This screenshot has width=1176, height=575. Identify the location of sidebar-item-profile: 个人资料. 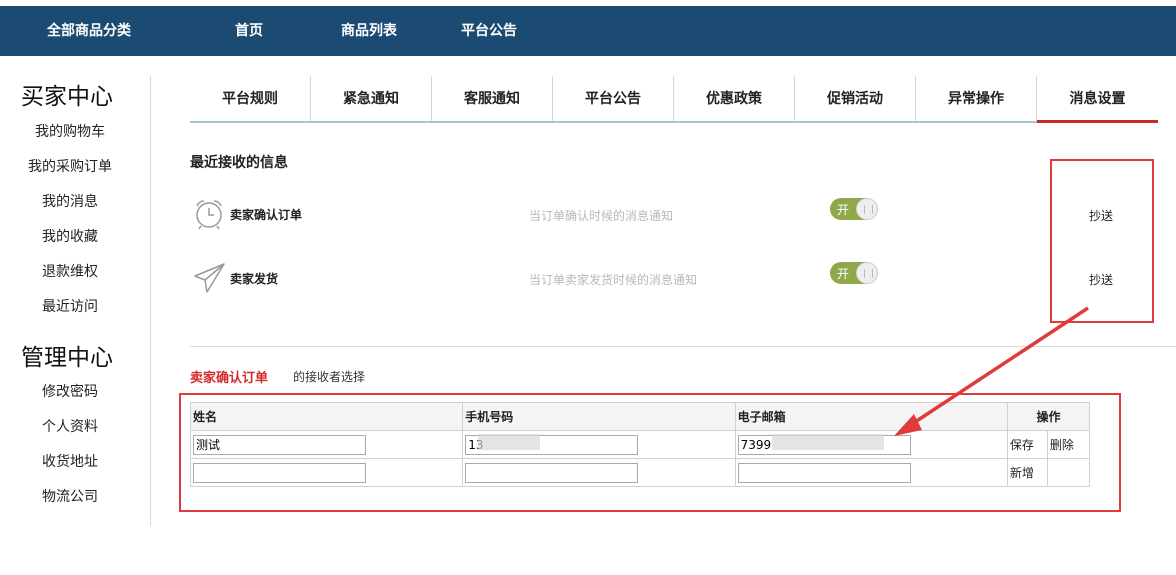
(70, 426).